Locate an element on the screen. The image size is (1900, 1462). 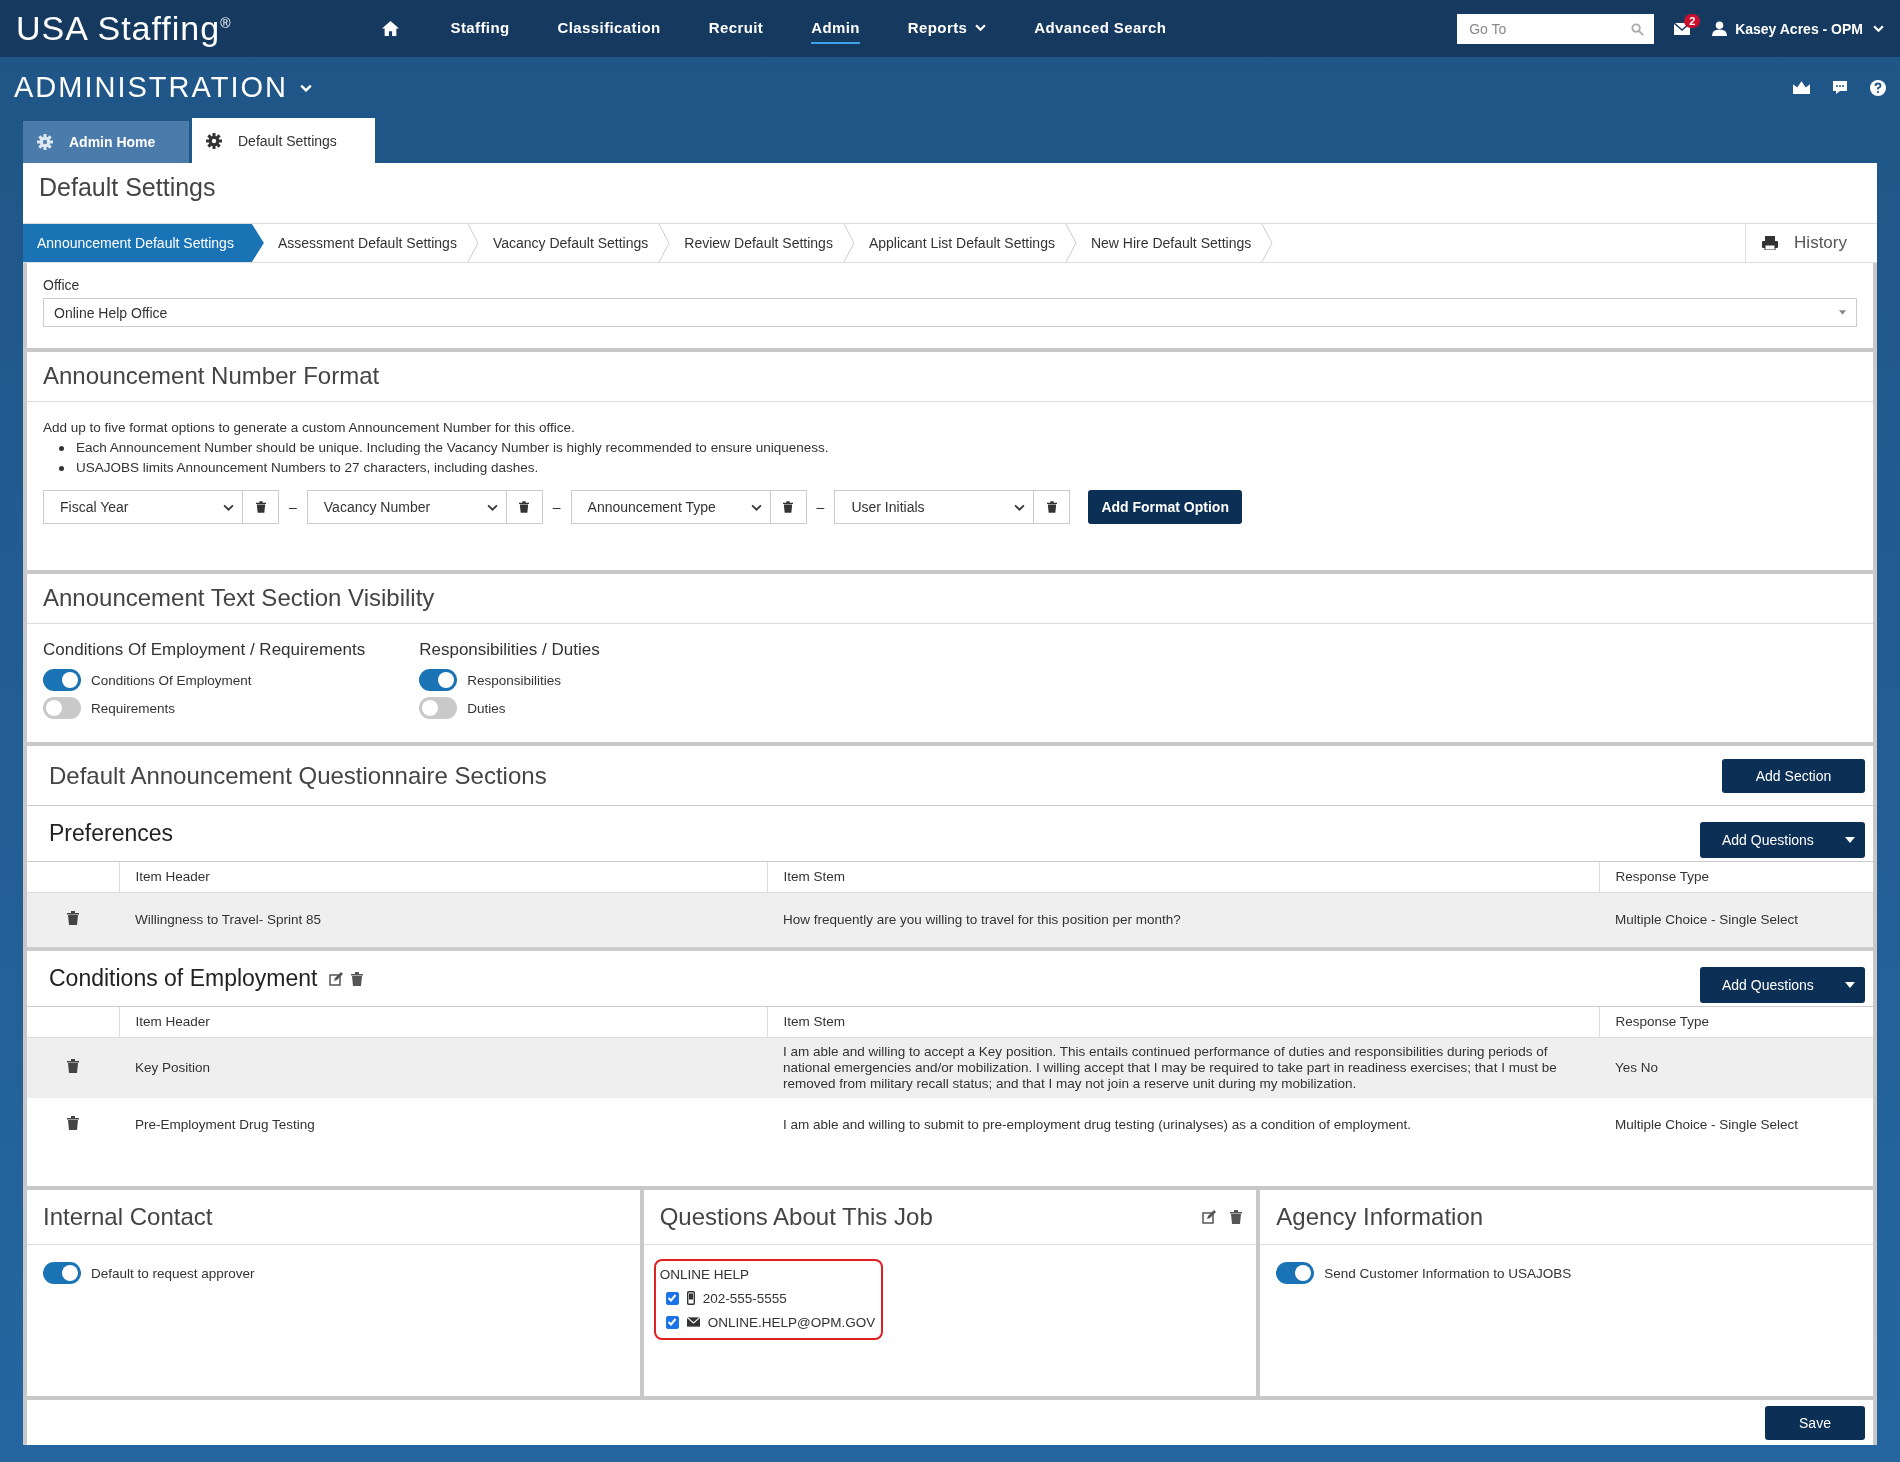
envelope-icon is located at coordinates (693, 1322).